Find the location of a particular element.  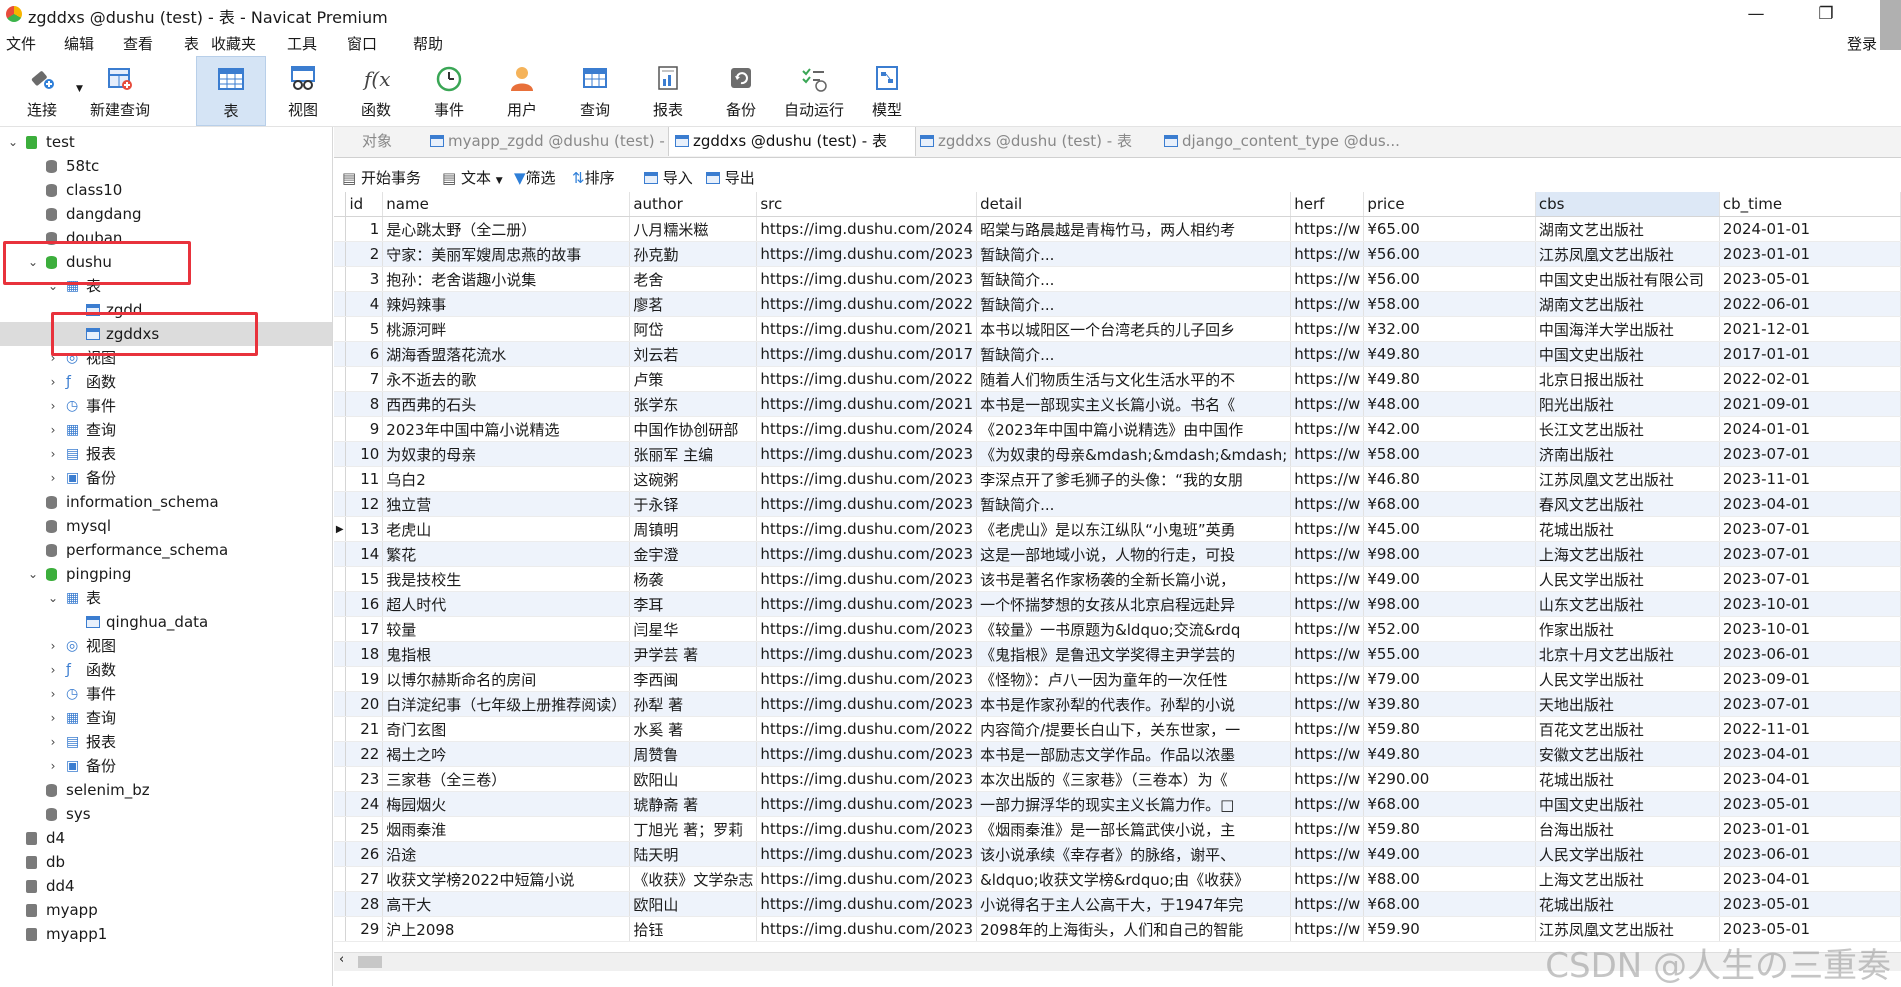

tree-item-dd4: dd4 is located at coordinates (166, 886).